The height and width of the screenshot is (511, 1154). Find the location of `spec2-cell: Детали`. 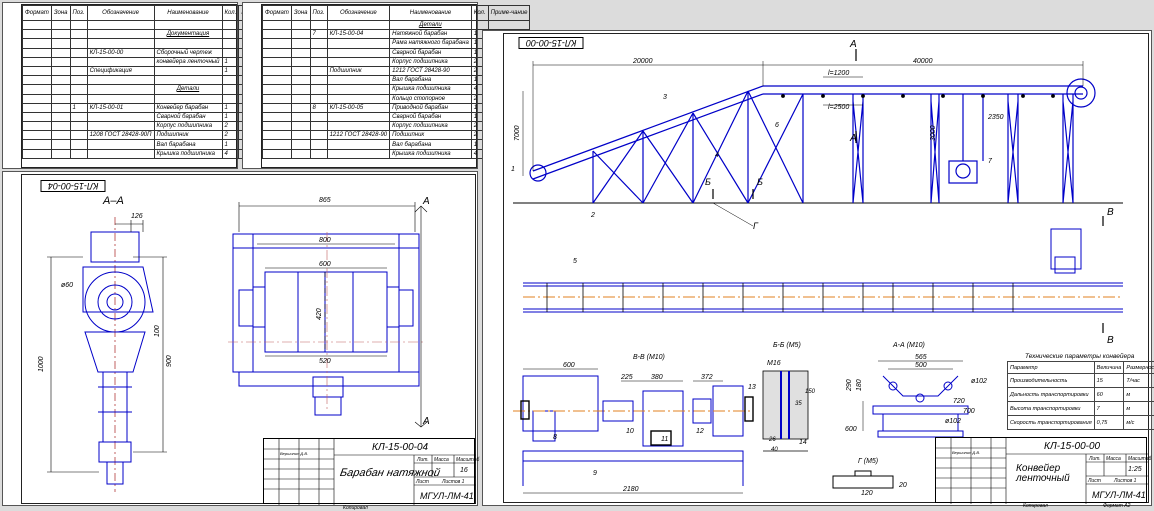

spec2-cell: Детали is located at coordinates (431, 25).